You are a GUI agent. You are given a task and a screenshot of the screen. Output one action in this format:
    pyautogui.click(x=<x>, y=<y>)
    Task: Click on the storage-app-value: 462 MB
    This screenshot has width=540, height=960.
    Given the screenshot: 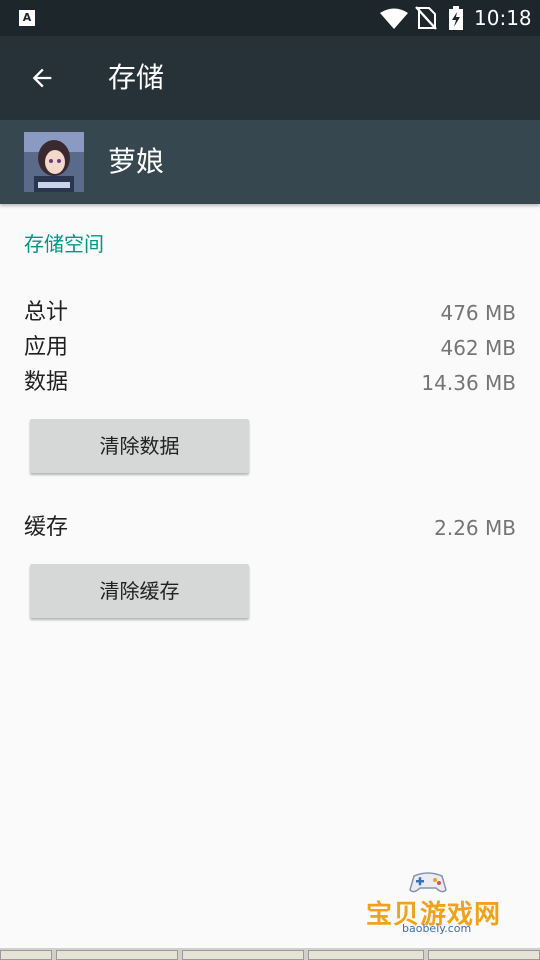 What is the action you would take?
    pyautogui.click(x=478, y=348)
    